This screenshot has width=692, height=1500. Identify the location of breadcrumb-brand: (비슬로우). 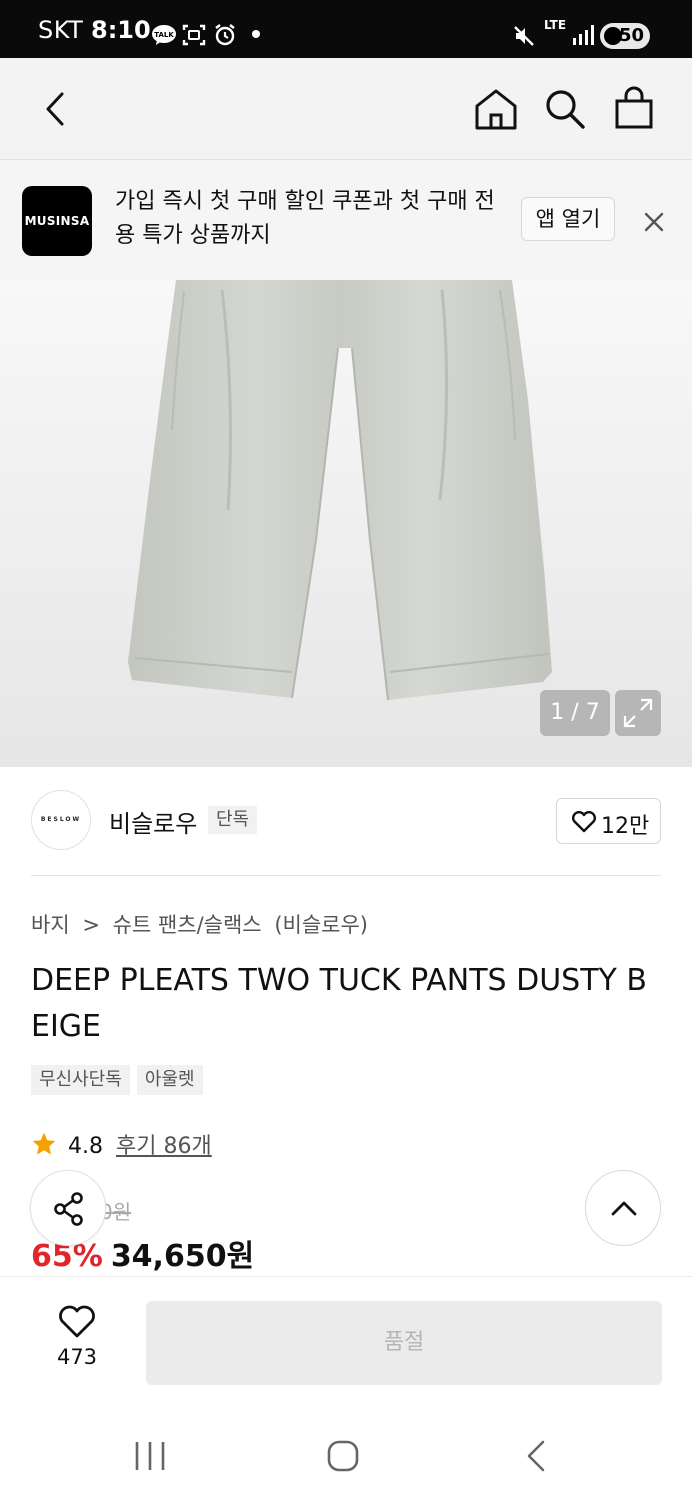
(321, 925).